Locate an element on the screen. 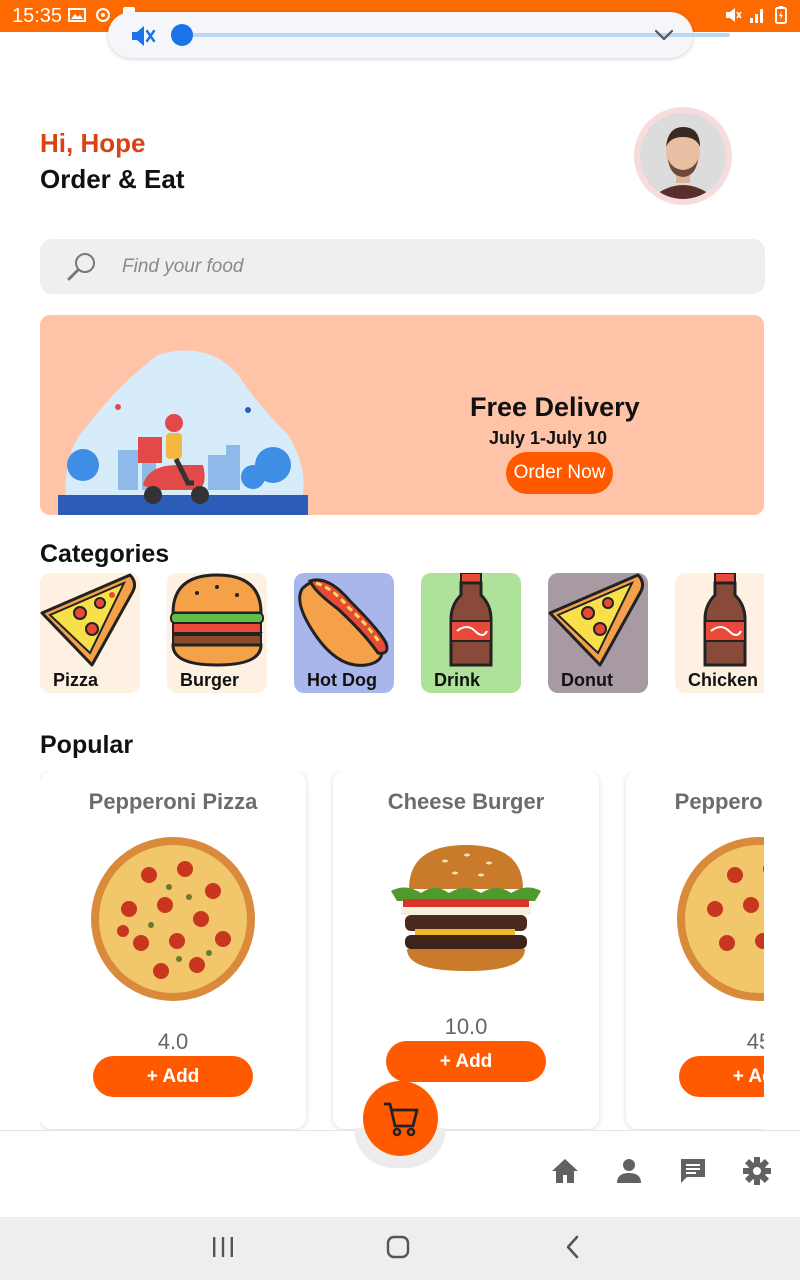  volume-track is located at coordinates (456, 35).